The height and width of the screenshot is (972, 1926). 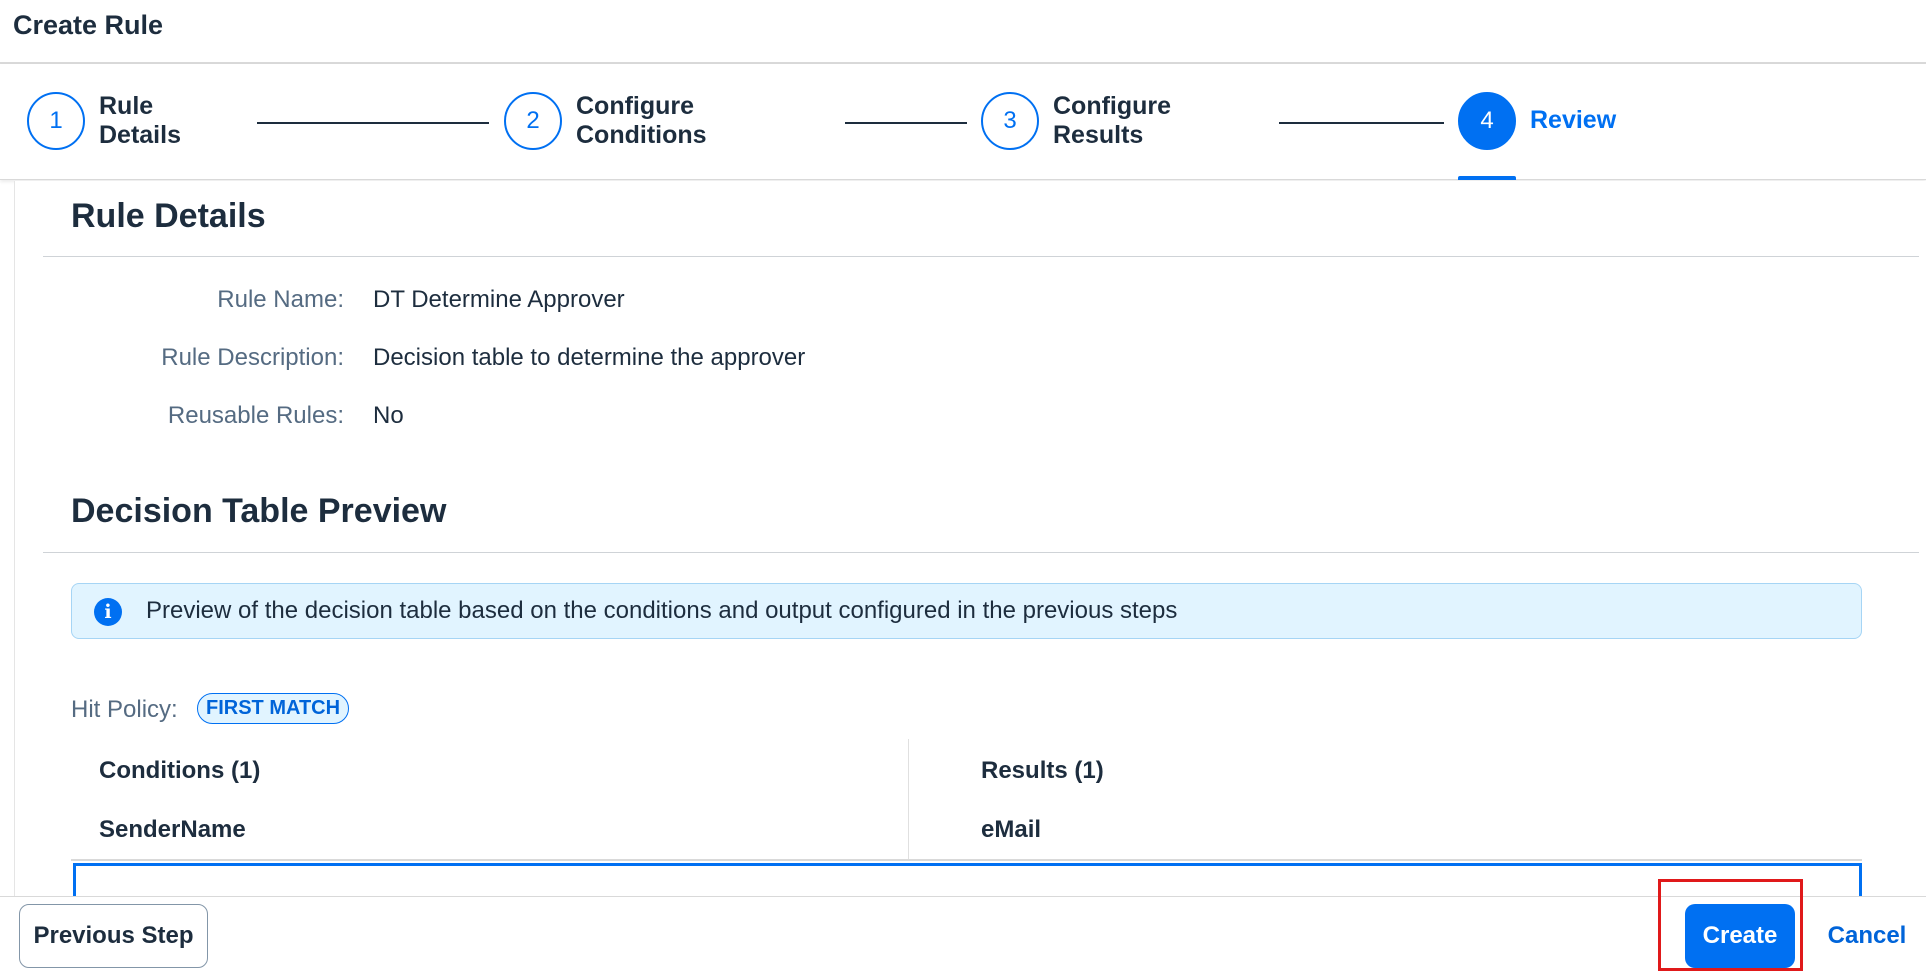 What do you see at coordinates (1487, 121) in the screenshot?
I see `step-number: 4` at bounding box center [1487, 121].